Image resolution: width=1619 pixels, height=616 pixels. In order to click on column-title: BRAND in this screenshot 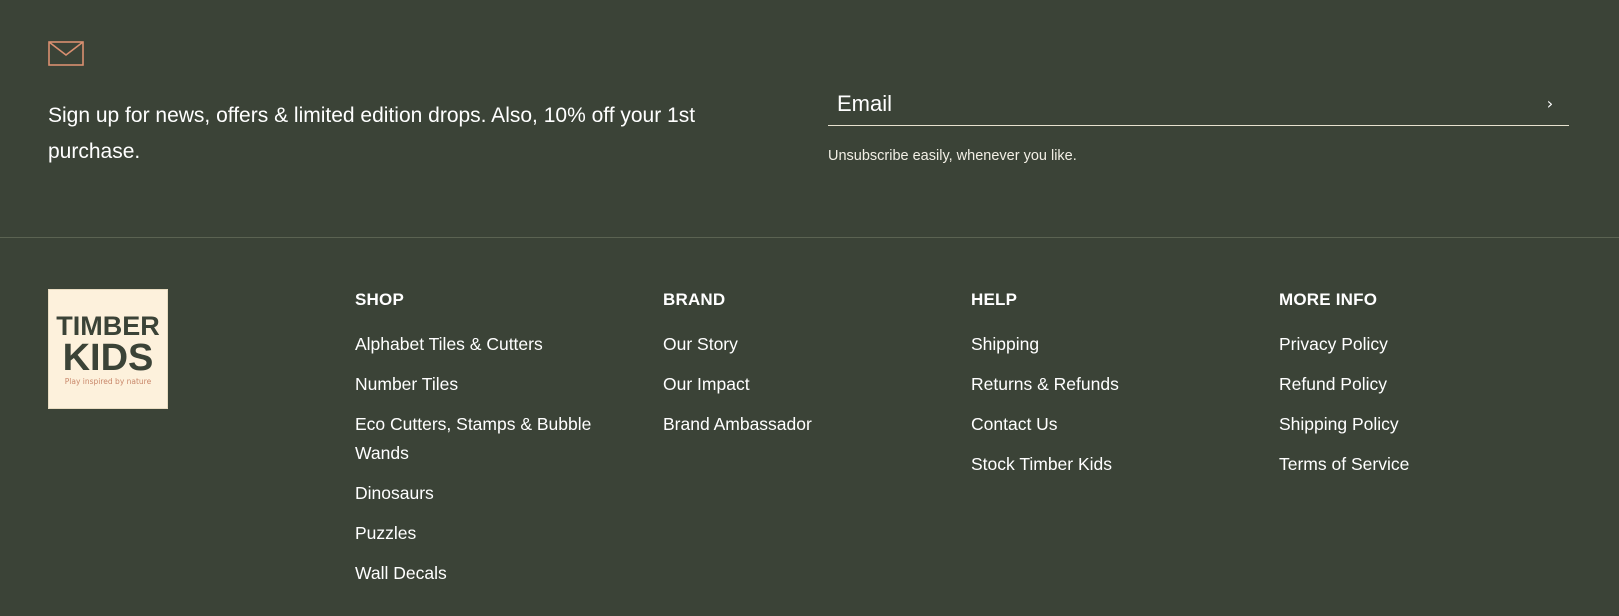, I will do `click(694, 299)`.